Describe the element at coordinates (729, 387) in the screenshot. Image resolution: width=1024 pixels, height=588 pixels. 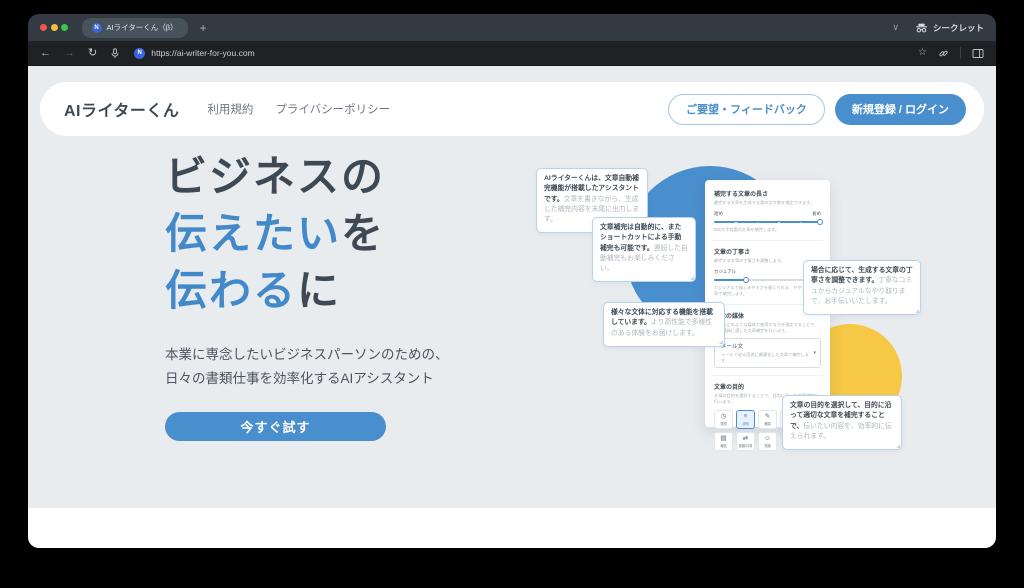
I see `section-title-purpose: 文章の目的` at that location.